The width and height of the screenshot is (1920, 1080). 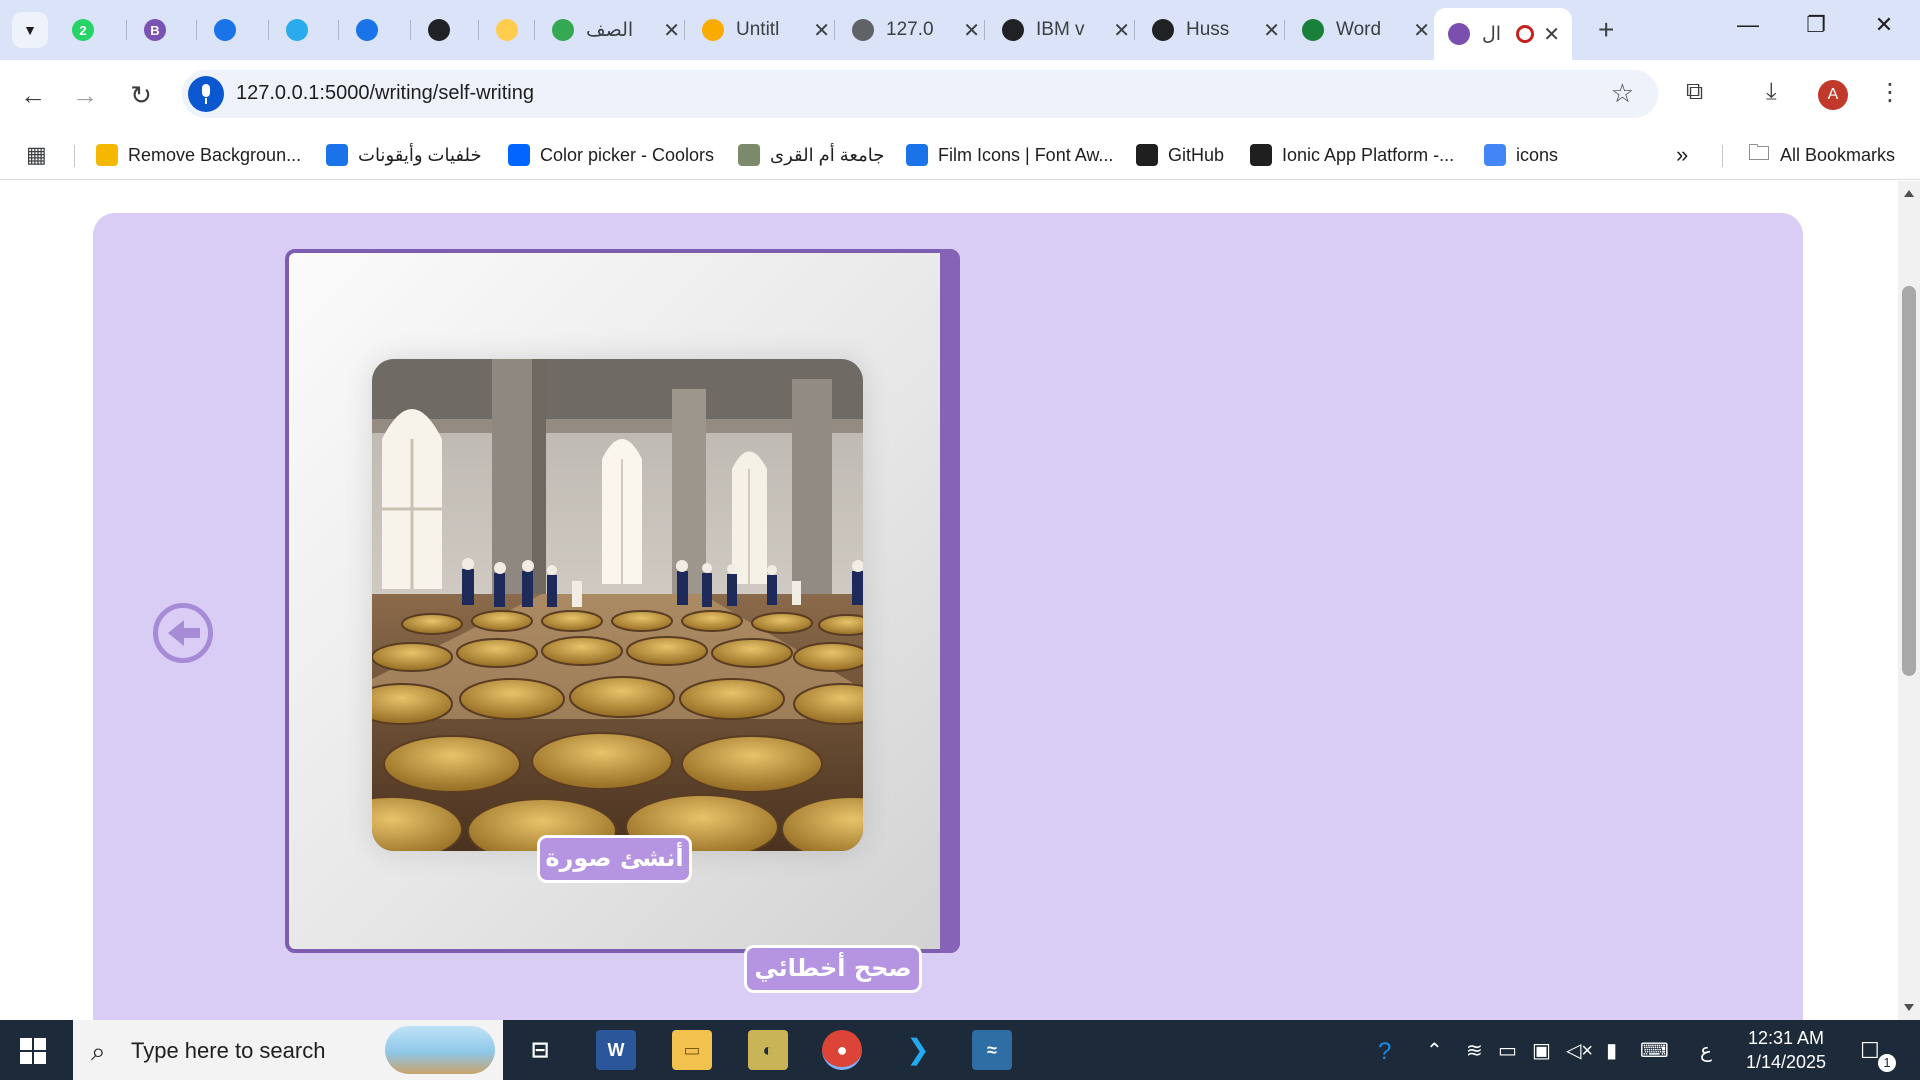 What do you see at coordinates (616, 1050) in the screenshot?
I see `word-app-icon: W` at bounding box center [616, 1050].